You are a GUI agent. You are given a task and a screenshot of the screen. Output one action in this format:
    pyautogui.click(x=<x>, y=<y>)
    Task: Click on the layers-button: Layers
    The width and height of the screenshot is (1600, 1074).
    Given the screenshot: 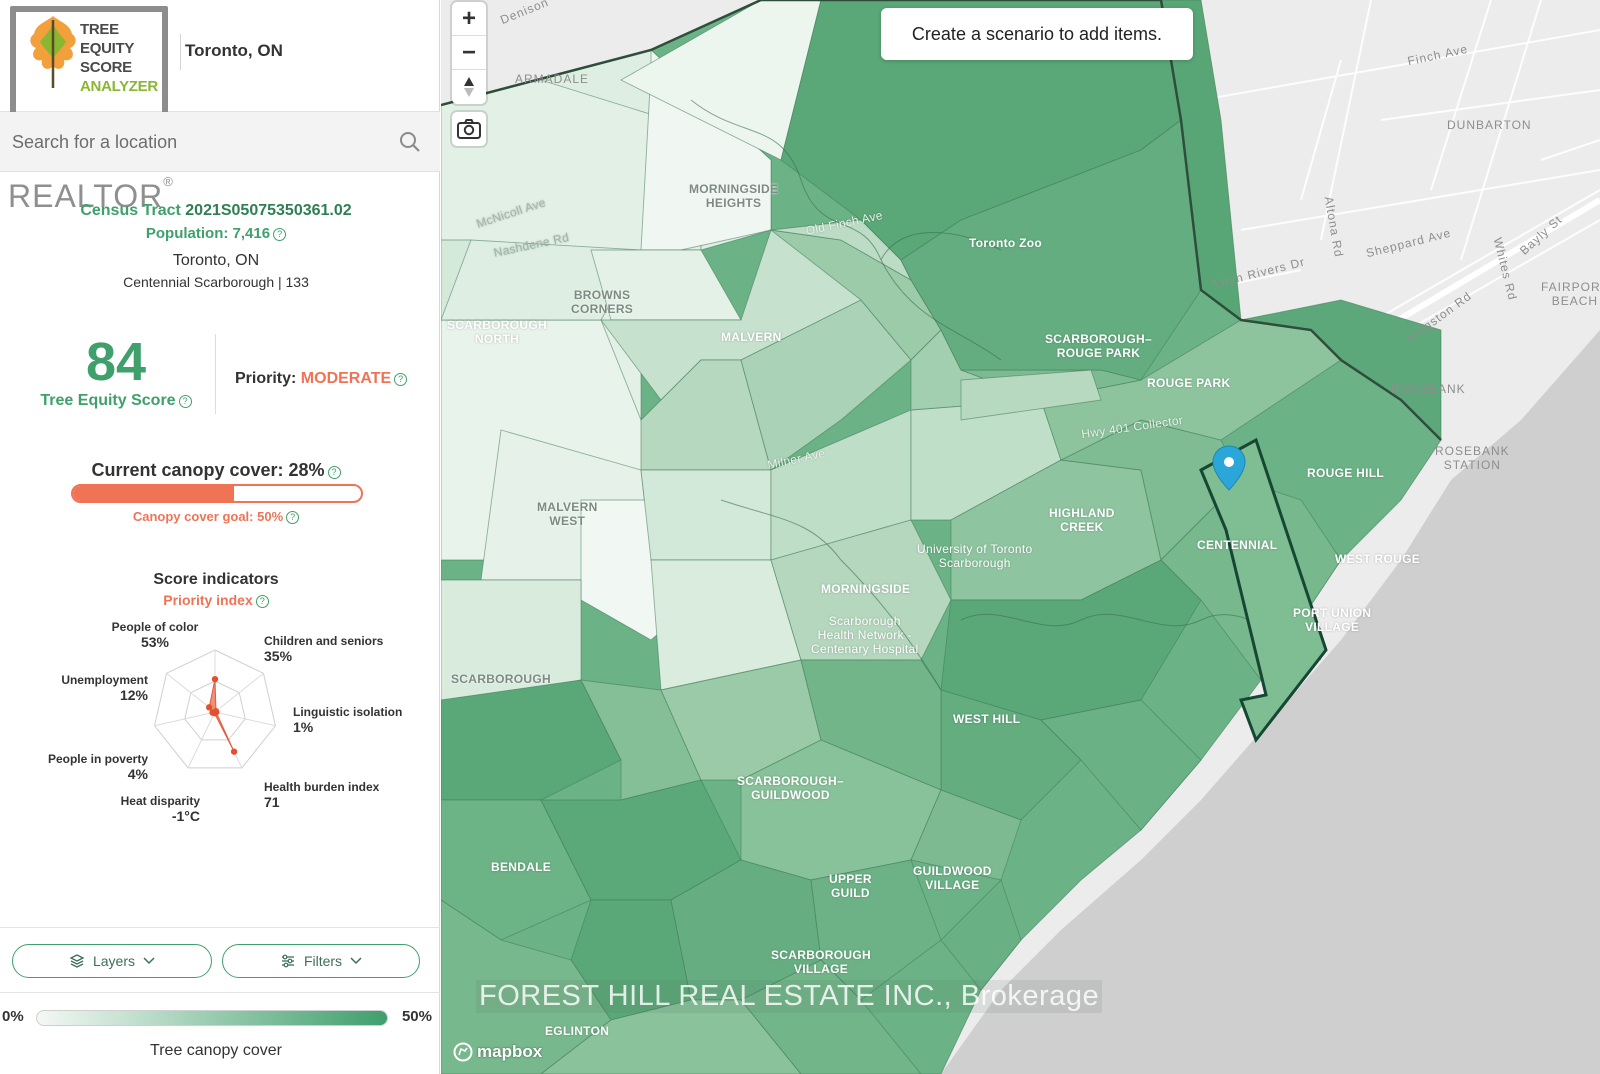 What is the action you would take?
    pyautogui.click(x=112, y=961)
    